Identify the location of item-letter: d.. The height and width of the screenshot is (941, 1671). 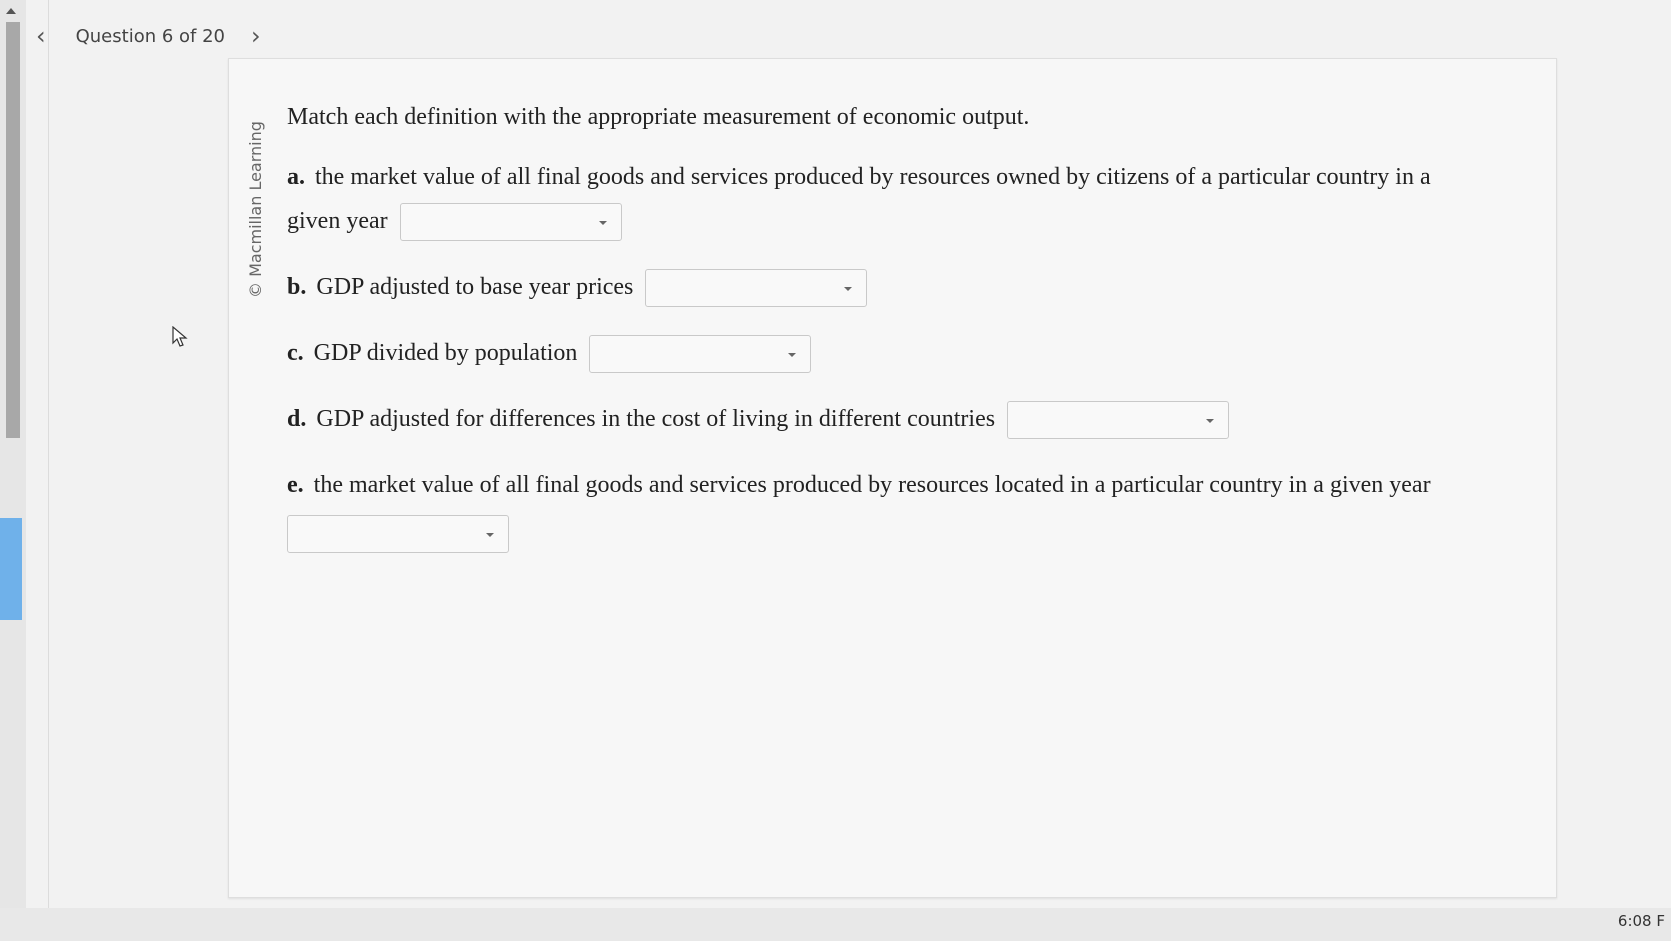
(297, 419).